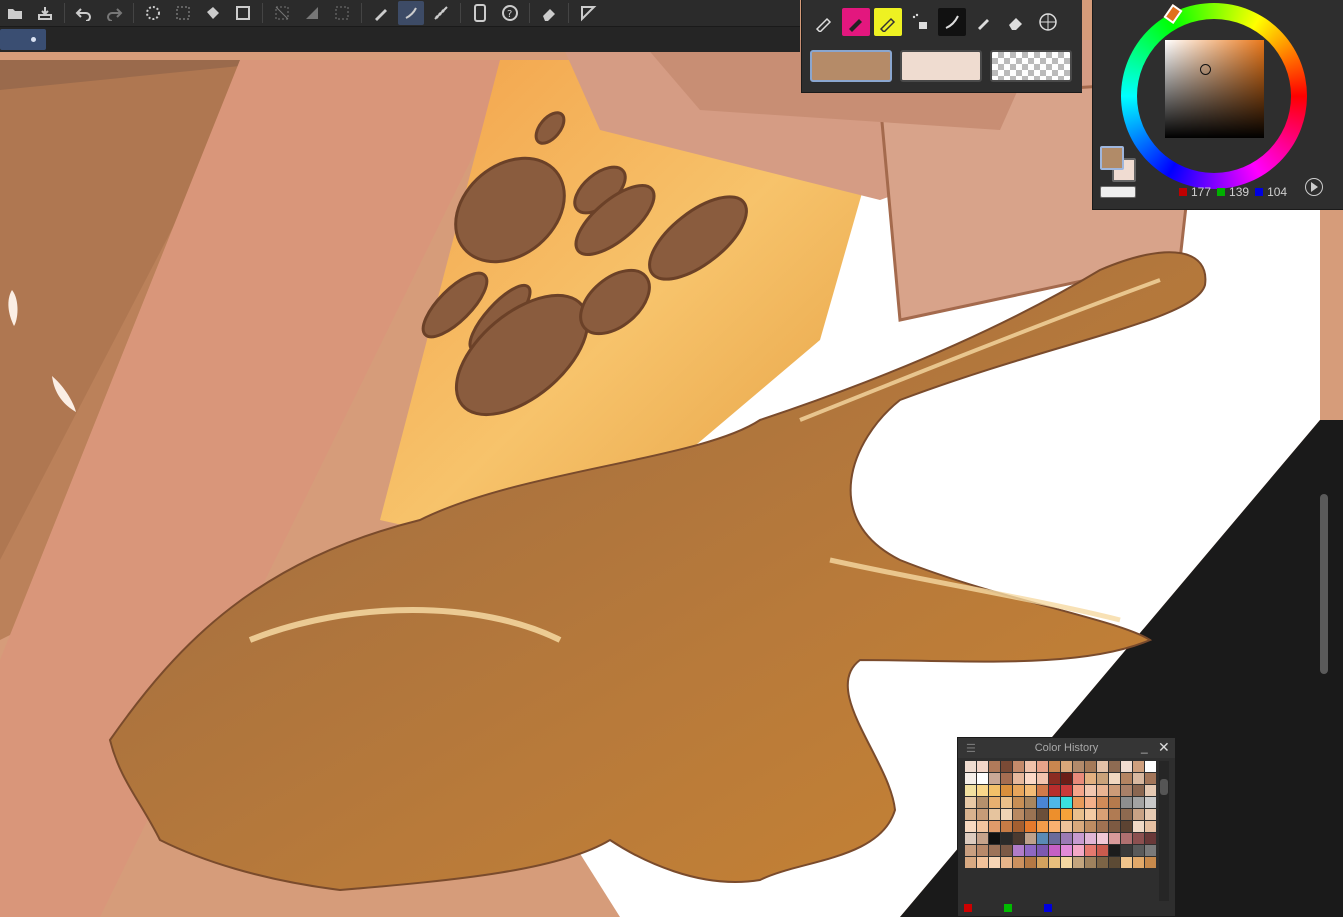  What do you see at coordinates (510, 13) in the screenshot?
I see `help-icon: ?` at bounding box center [510, 13].